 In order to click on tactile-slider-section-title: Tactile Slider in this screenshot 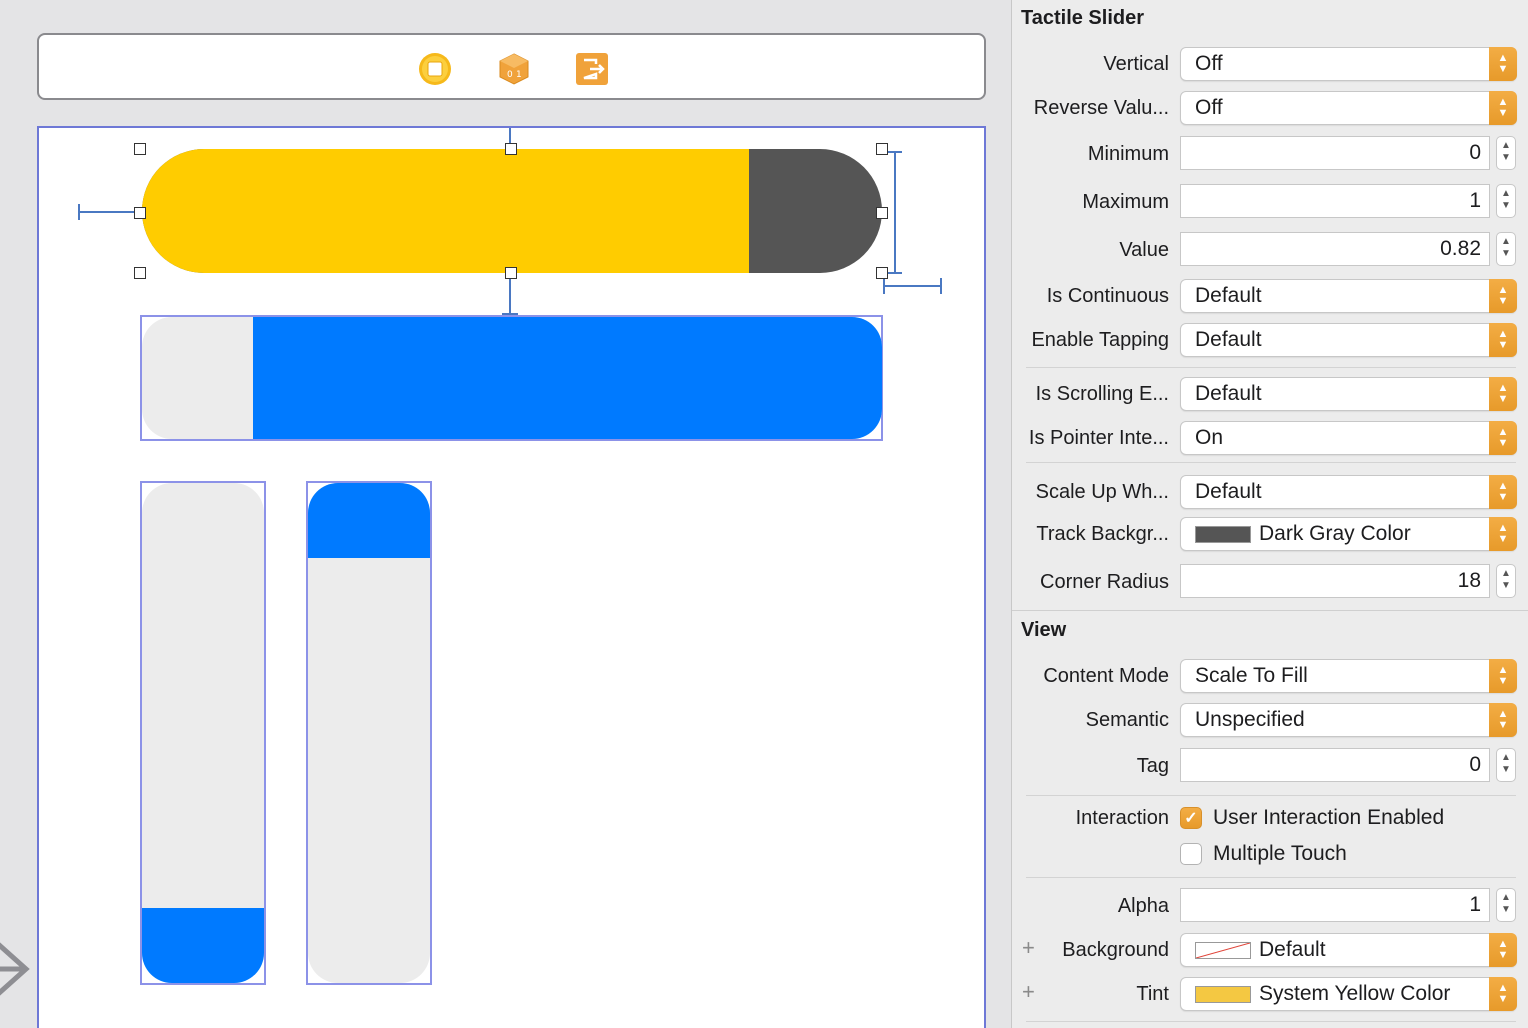, I will do `click(1083, 18)`.